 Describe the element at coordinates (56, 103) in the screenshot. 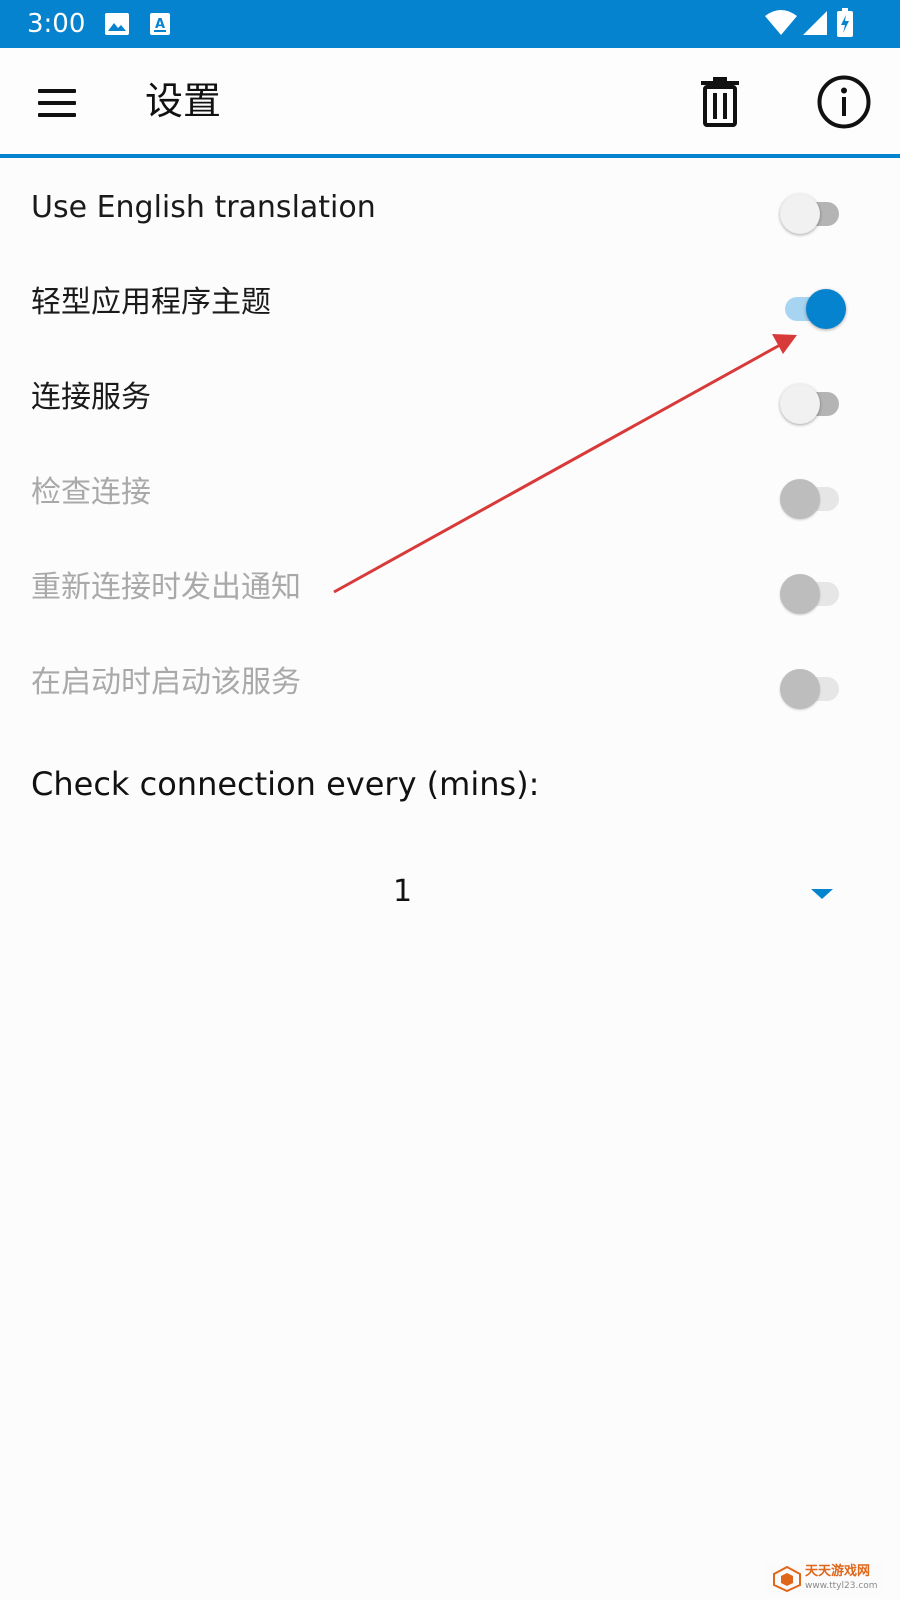

I see `menu-button` at that location.